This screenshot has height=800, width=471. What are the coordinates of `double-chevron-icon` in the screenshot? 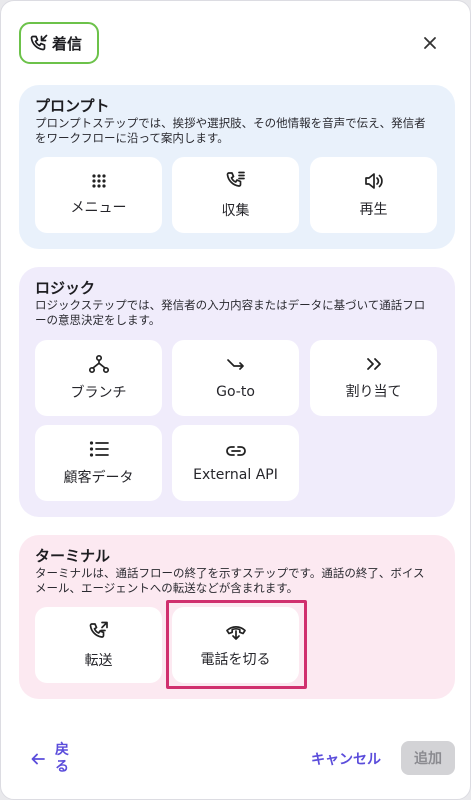 It's located at (374, 364).